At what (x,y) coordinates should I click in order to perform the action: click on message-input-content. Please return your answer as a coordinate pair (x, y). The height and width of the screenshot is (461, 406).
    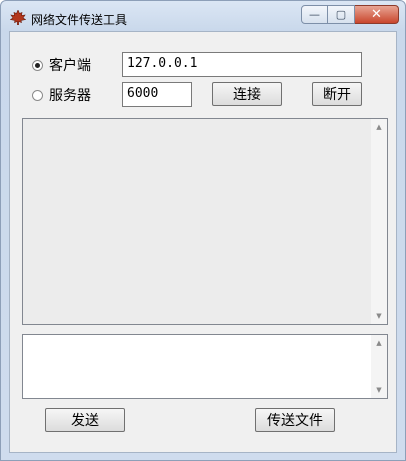
    Looking at the image, I should click on (197, 366).